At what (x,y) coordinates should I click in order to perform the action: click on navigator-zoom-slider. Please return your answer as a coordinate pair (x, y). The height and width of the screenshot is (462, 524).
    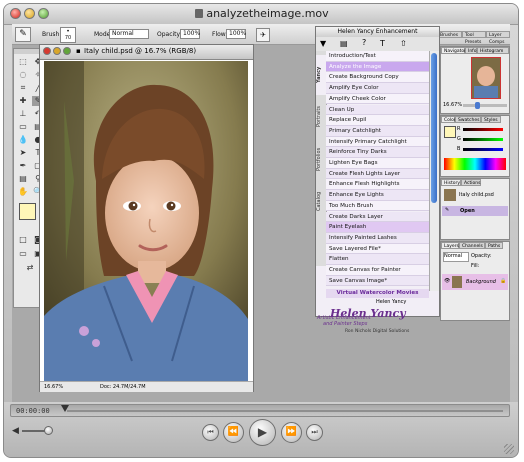
    Looking at the image, I should click on (485, 105).